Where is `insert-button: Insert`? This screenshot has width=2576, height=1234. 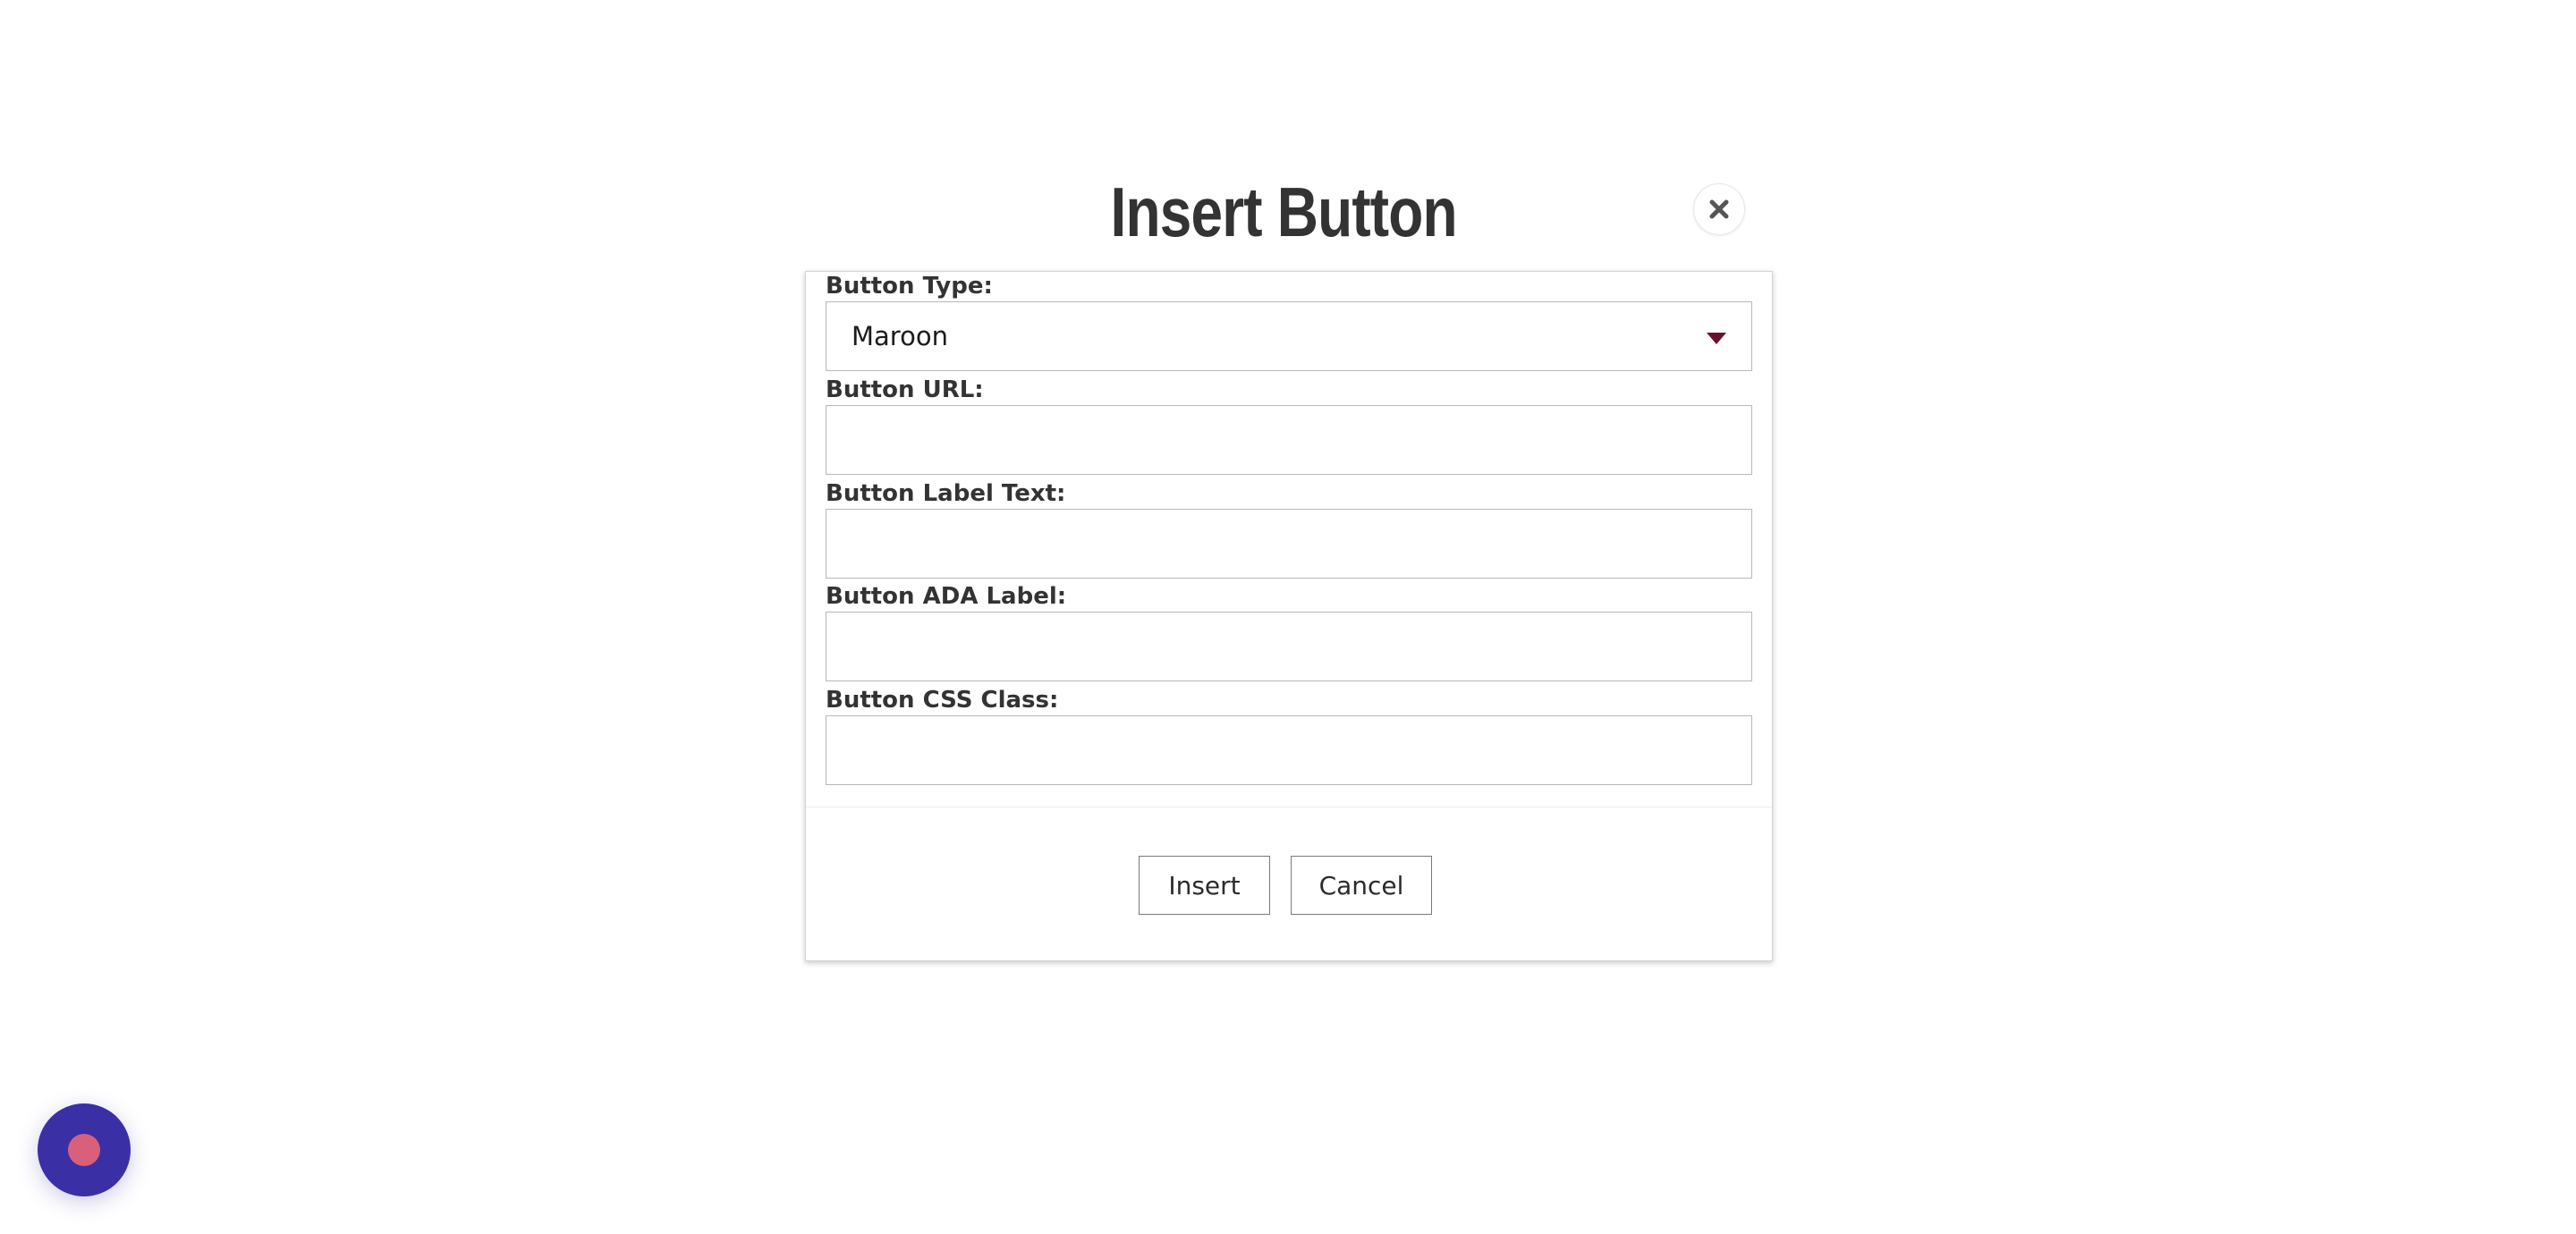
insert-button: Insert is located at coordinates (1204, 885).